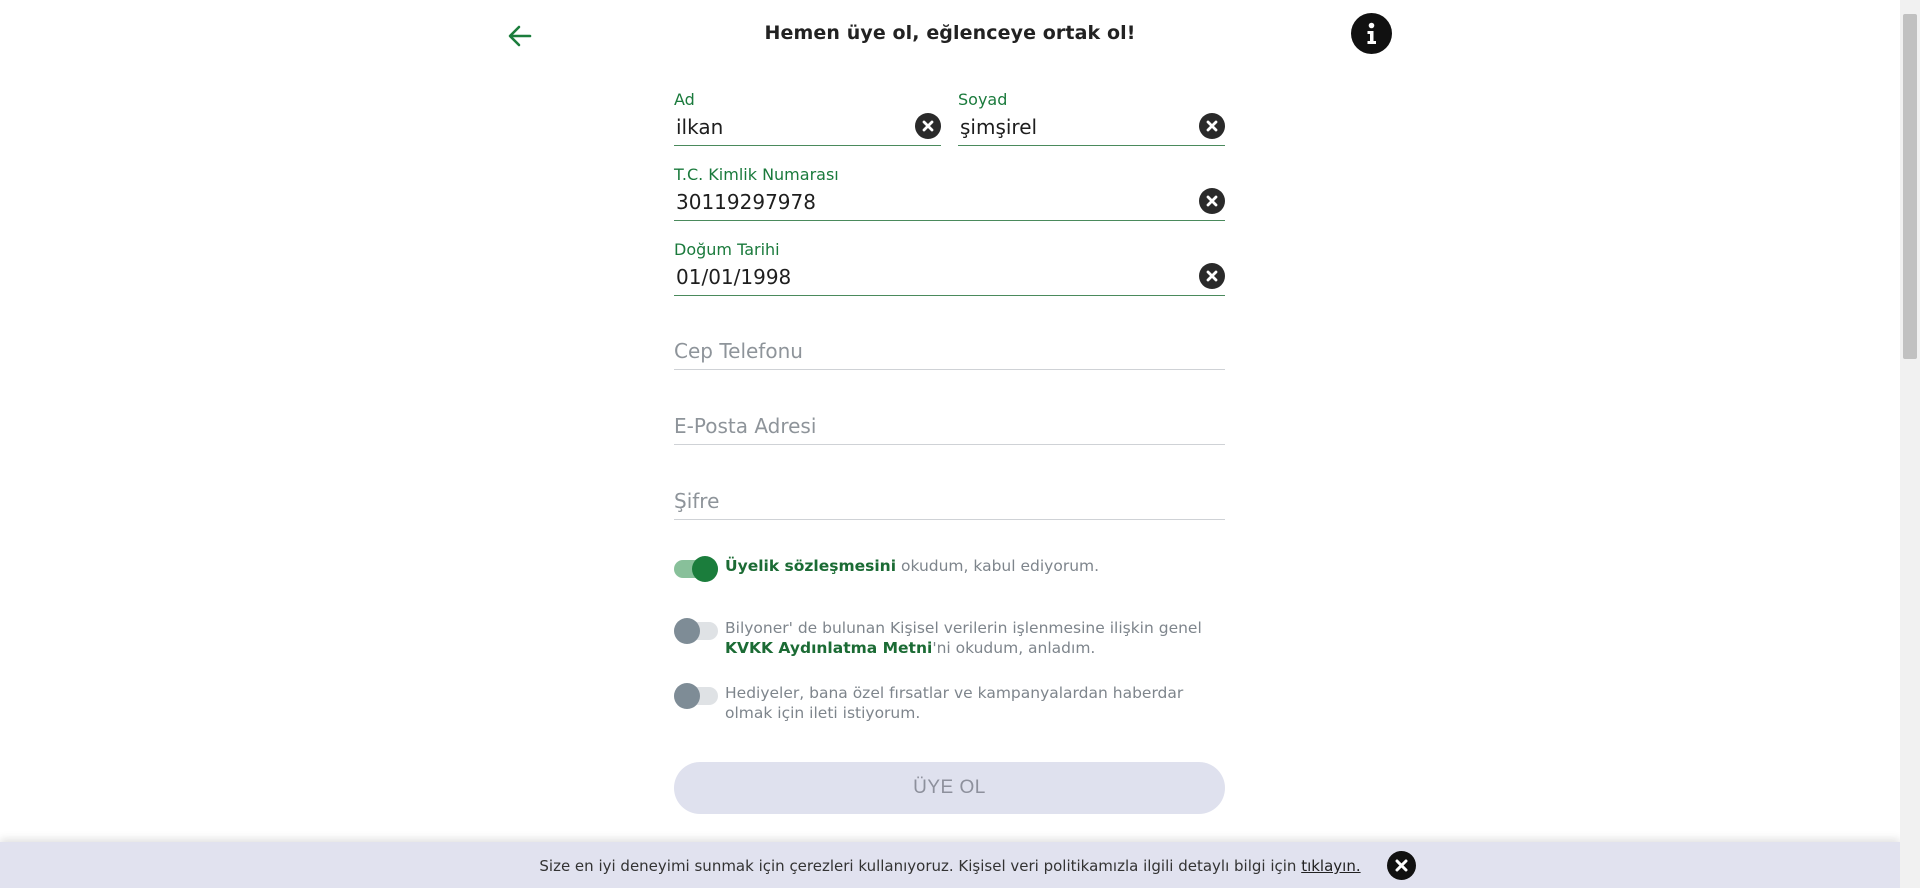 The width and height of the screenshot is (1920, 888). What do you see at coordinates (696, 696) in the screenshot?
I see `marketing-consent-toggle` at bounding box center [696, 696].